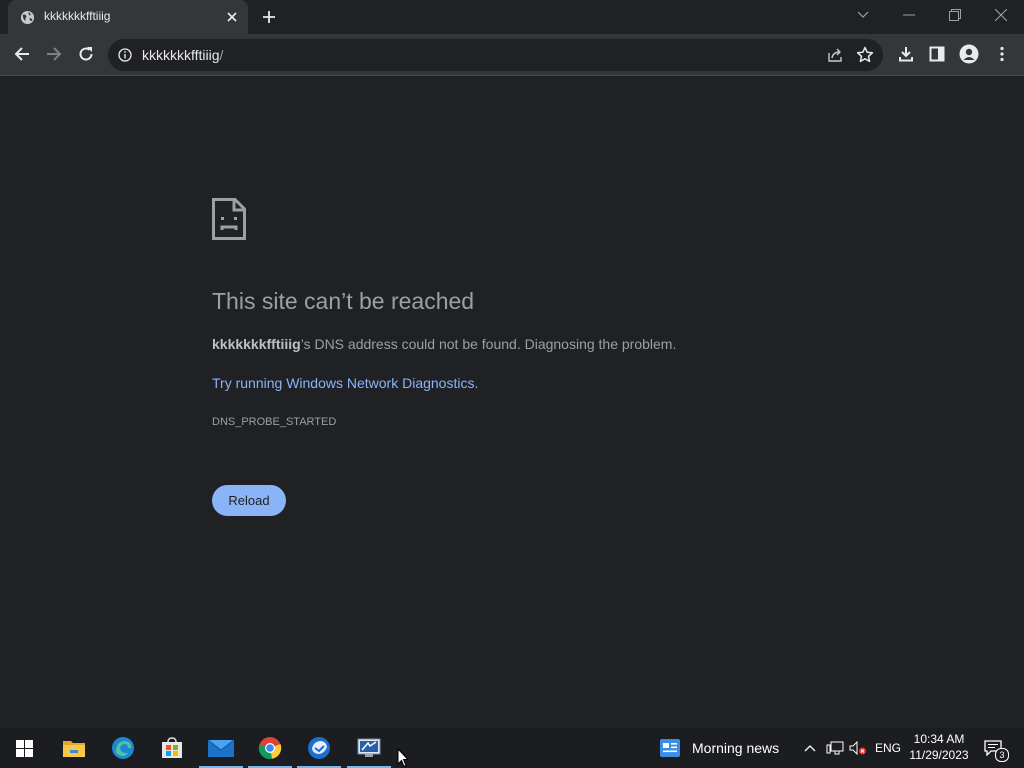 The width and height of the screenshot is (1024, 768). What do you see at coordinates (993, 748) in the screenshot?
I see `notification-center-button: 3` at bounding box center [993, 748].